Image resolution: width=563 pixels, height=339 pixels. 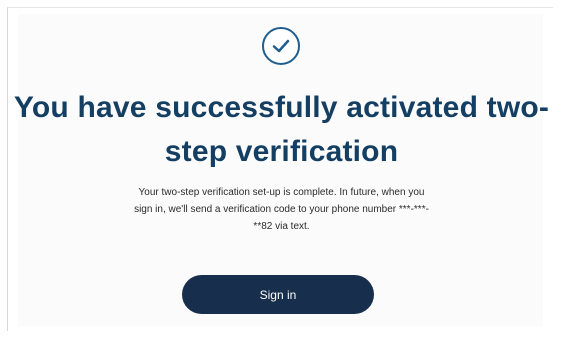 What do you see at coordinates (281, 46) in the screenshot?
I see `check-circle-icon` at bounding box center [281, 46].